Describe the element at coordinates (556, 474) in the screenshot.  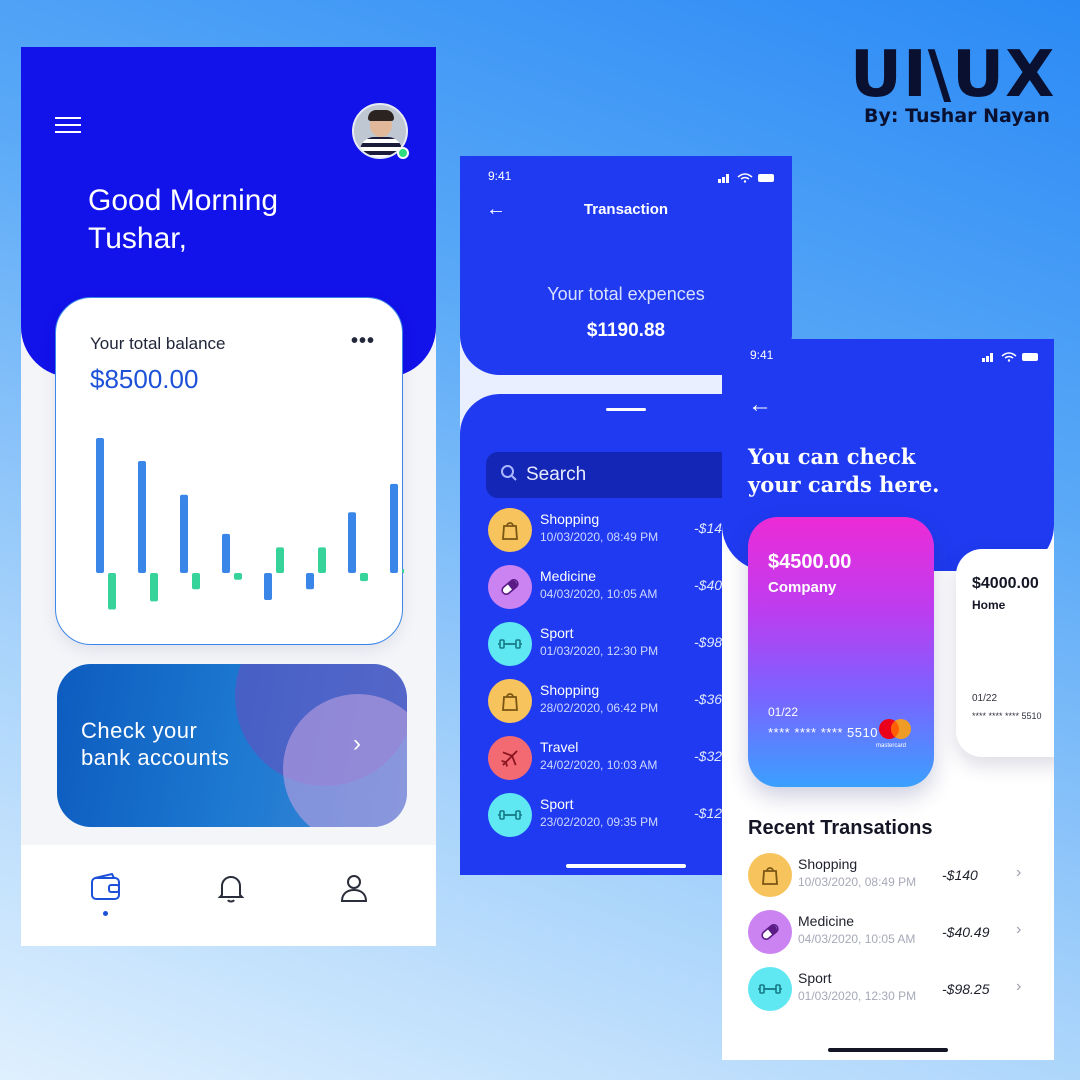
I see `search-placeholder: Search` at that location.